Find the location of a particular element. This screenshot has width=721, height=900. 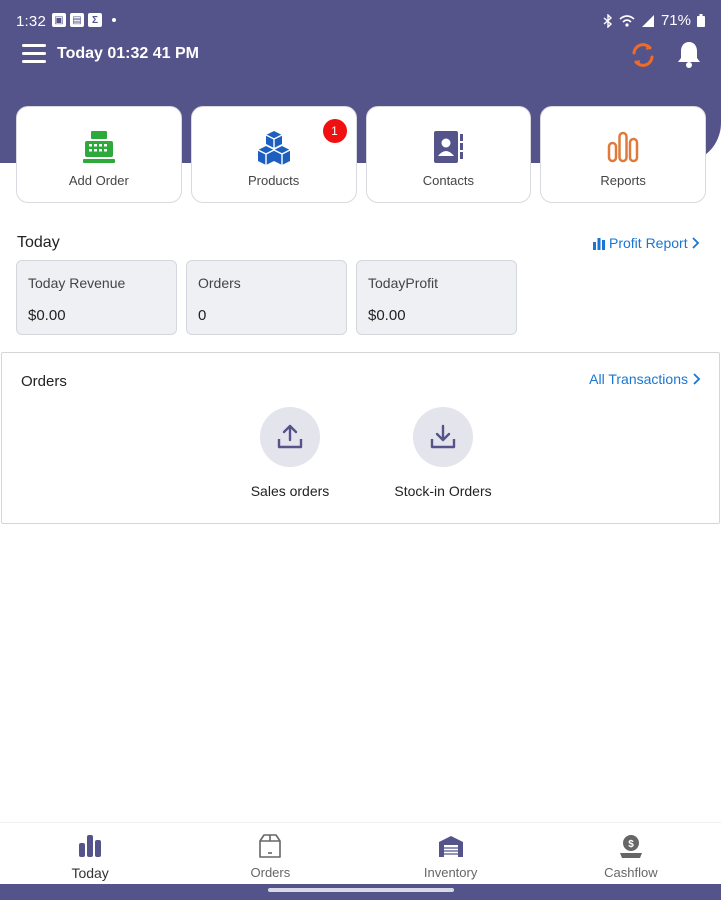

products-badge: 1 is located at coordinates (334, 131).